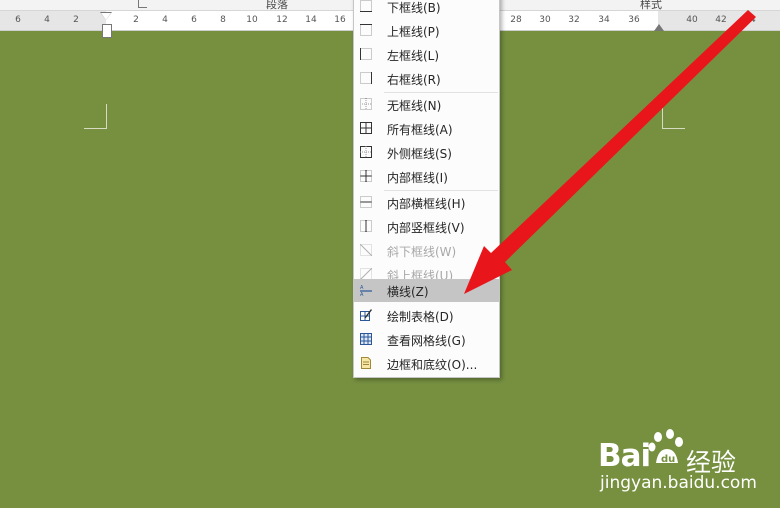  I want to click on baidu-paw-icon: du, so click(665, 447).